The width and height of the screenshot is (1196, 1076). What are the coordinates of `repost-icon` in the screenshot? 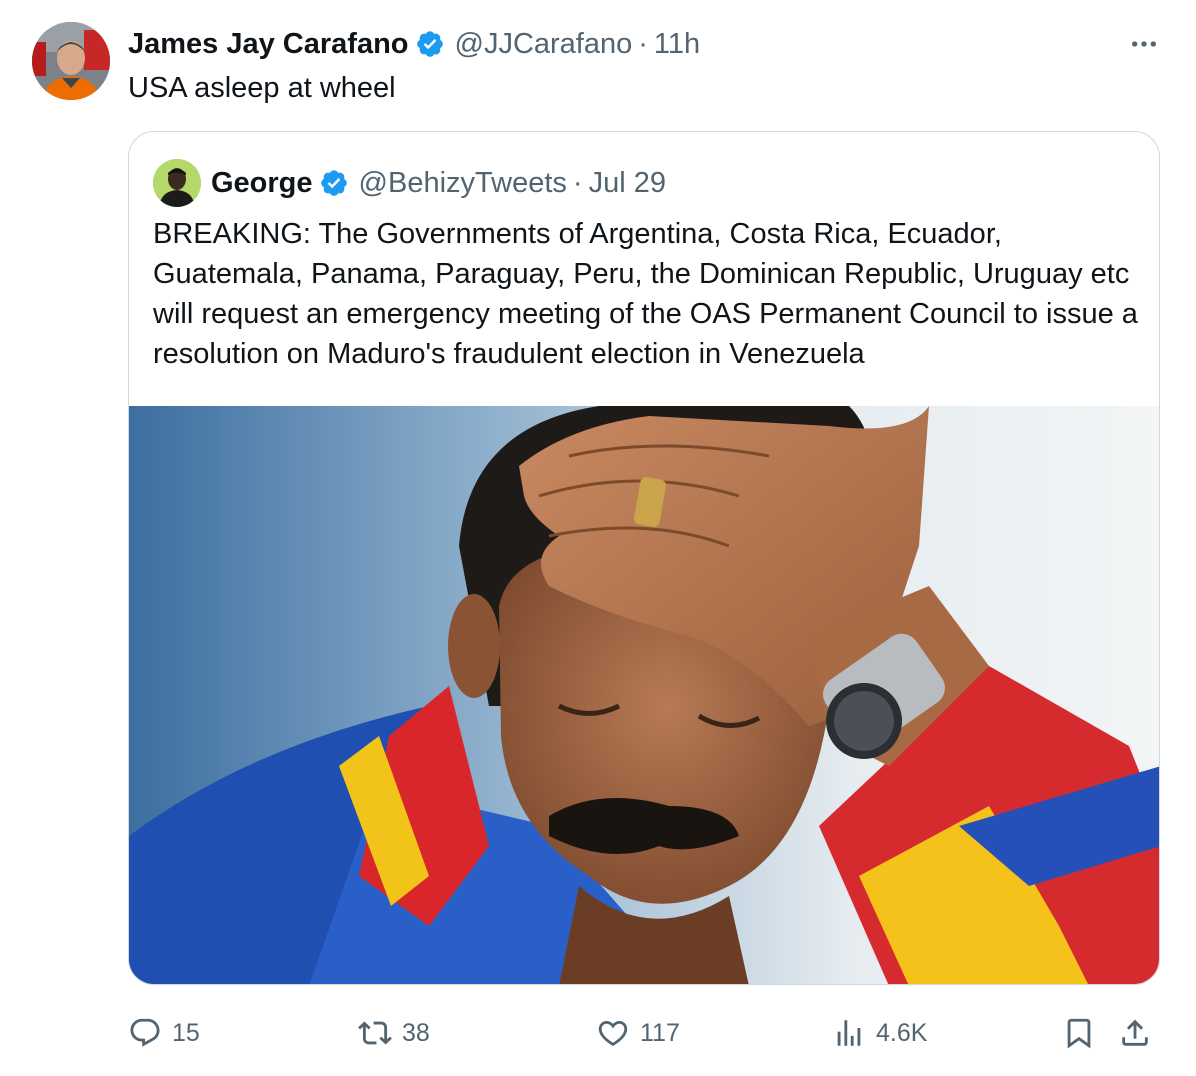 It's located at (375, 1033).